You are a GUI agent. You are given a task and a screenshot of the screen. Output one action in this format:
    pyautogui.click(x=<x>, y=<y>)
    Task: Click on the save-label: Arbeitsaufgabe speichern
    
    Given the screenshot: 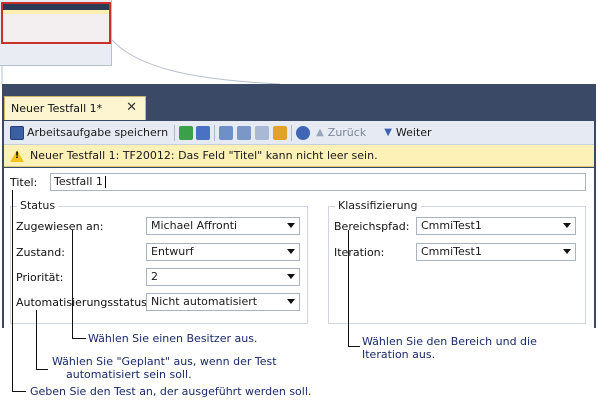 What is the action you would take?
    pyautogui.click(x=98, y=132)
    